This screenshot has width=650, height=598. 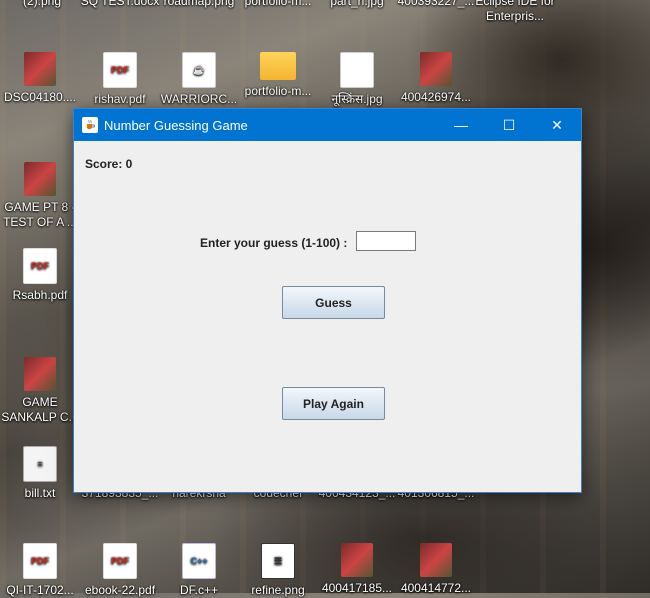 I want to click on score-label: Score: 0, so click(x=109, y=164).